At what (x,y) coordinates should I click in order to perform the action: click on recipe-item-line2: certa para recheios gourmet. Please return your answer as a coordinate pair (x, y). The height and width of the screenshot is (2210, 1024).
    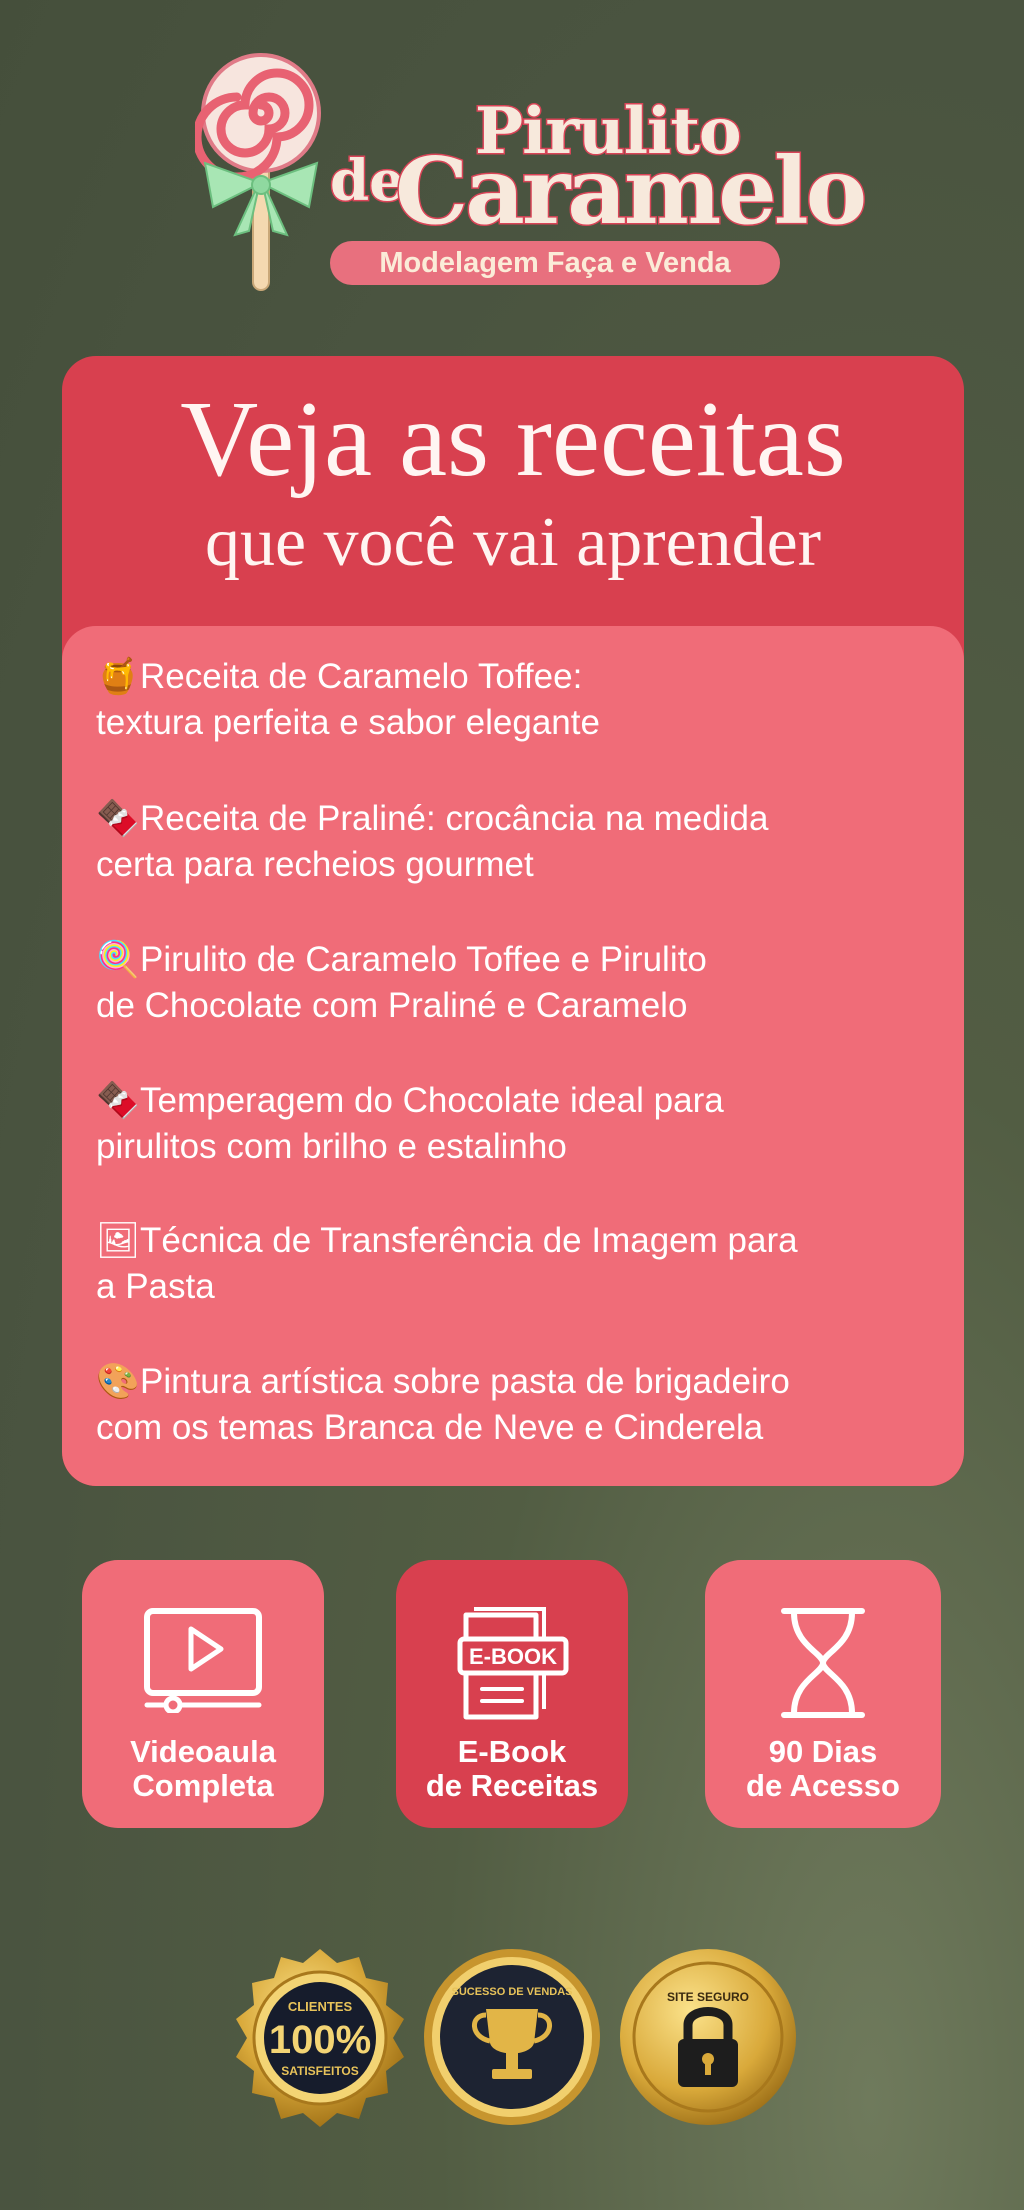
    Looking at the image, I should click on (315, 864).